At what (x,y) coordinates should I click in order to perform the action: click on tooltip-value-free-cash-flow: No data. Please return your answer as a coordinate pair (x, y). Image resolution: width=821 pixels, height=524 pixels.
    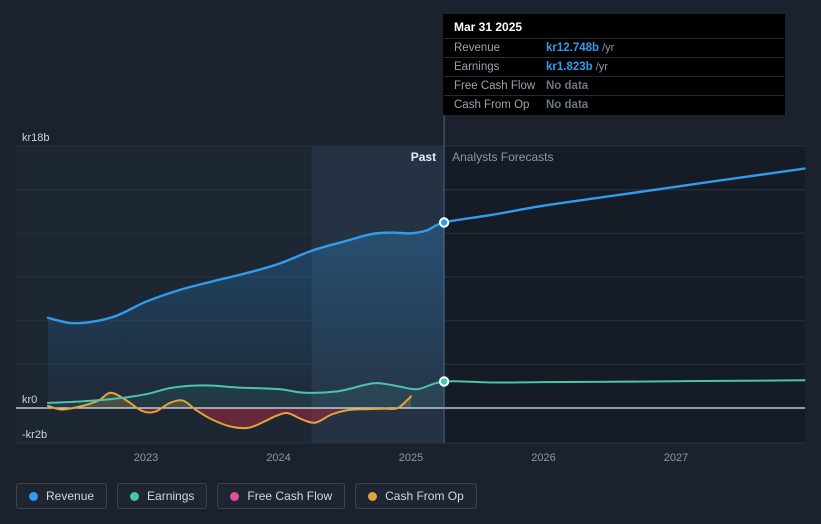
    Looking at the image, I should click on (567, 86).